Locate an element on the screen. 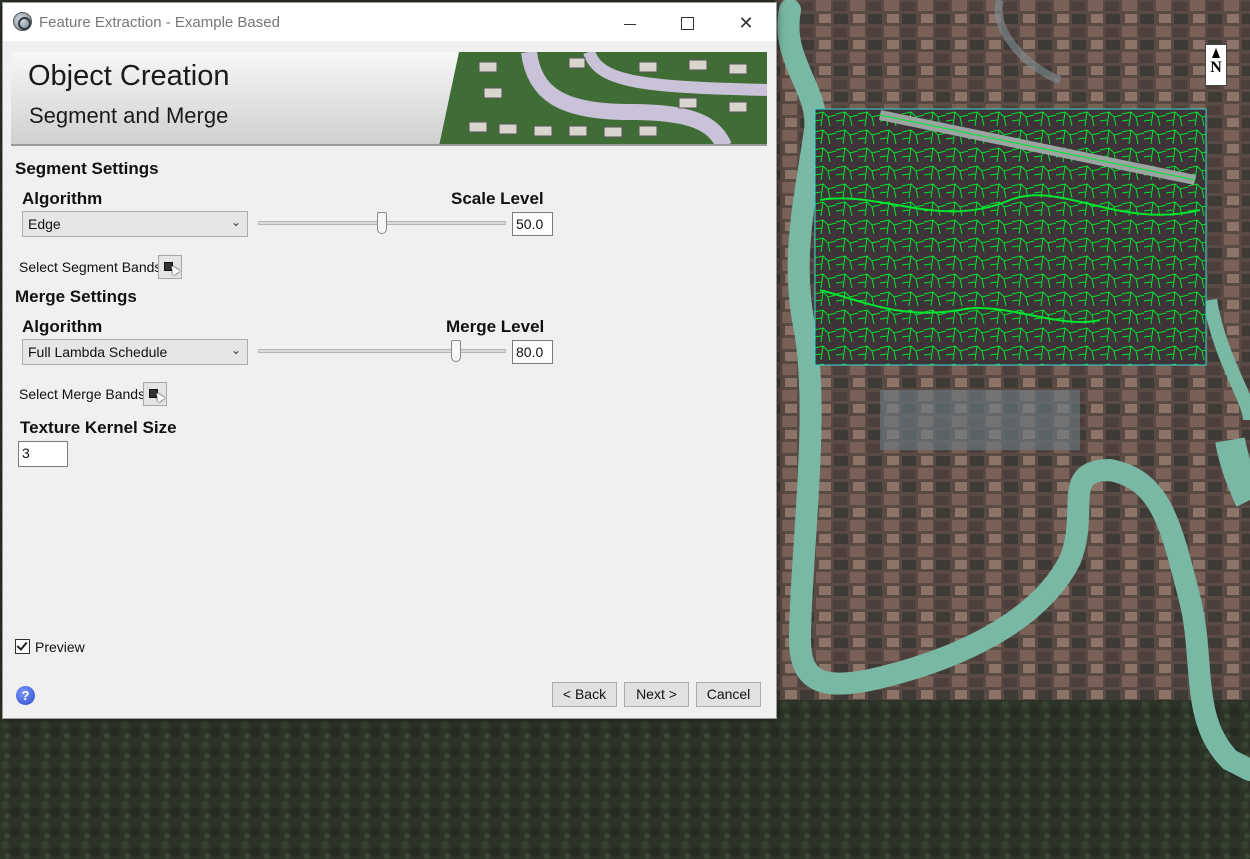  step-subtitle: Segment and Merge is located at coordinates (129, 115).